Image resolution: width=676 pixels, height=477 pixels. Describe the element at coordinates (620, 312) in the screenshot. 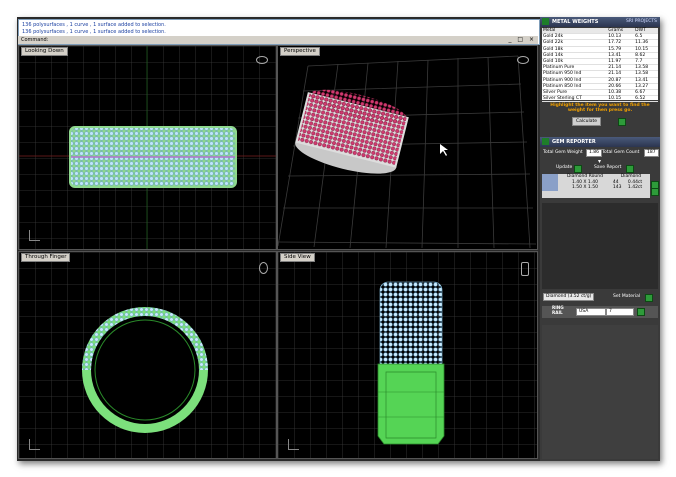

I see `ring-size-select: 7` at that location.